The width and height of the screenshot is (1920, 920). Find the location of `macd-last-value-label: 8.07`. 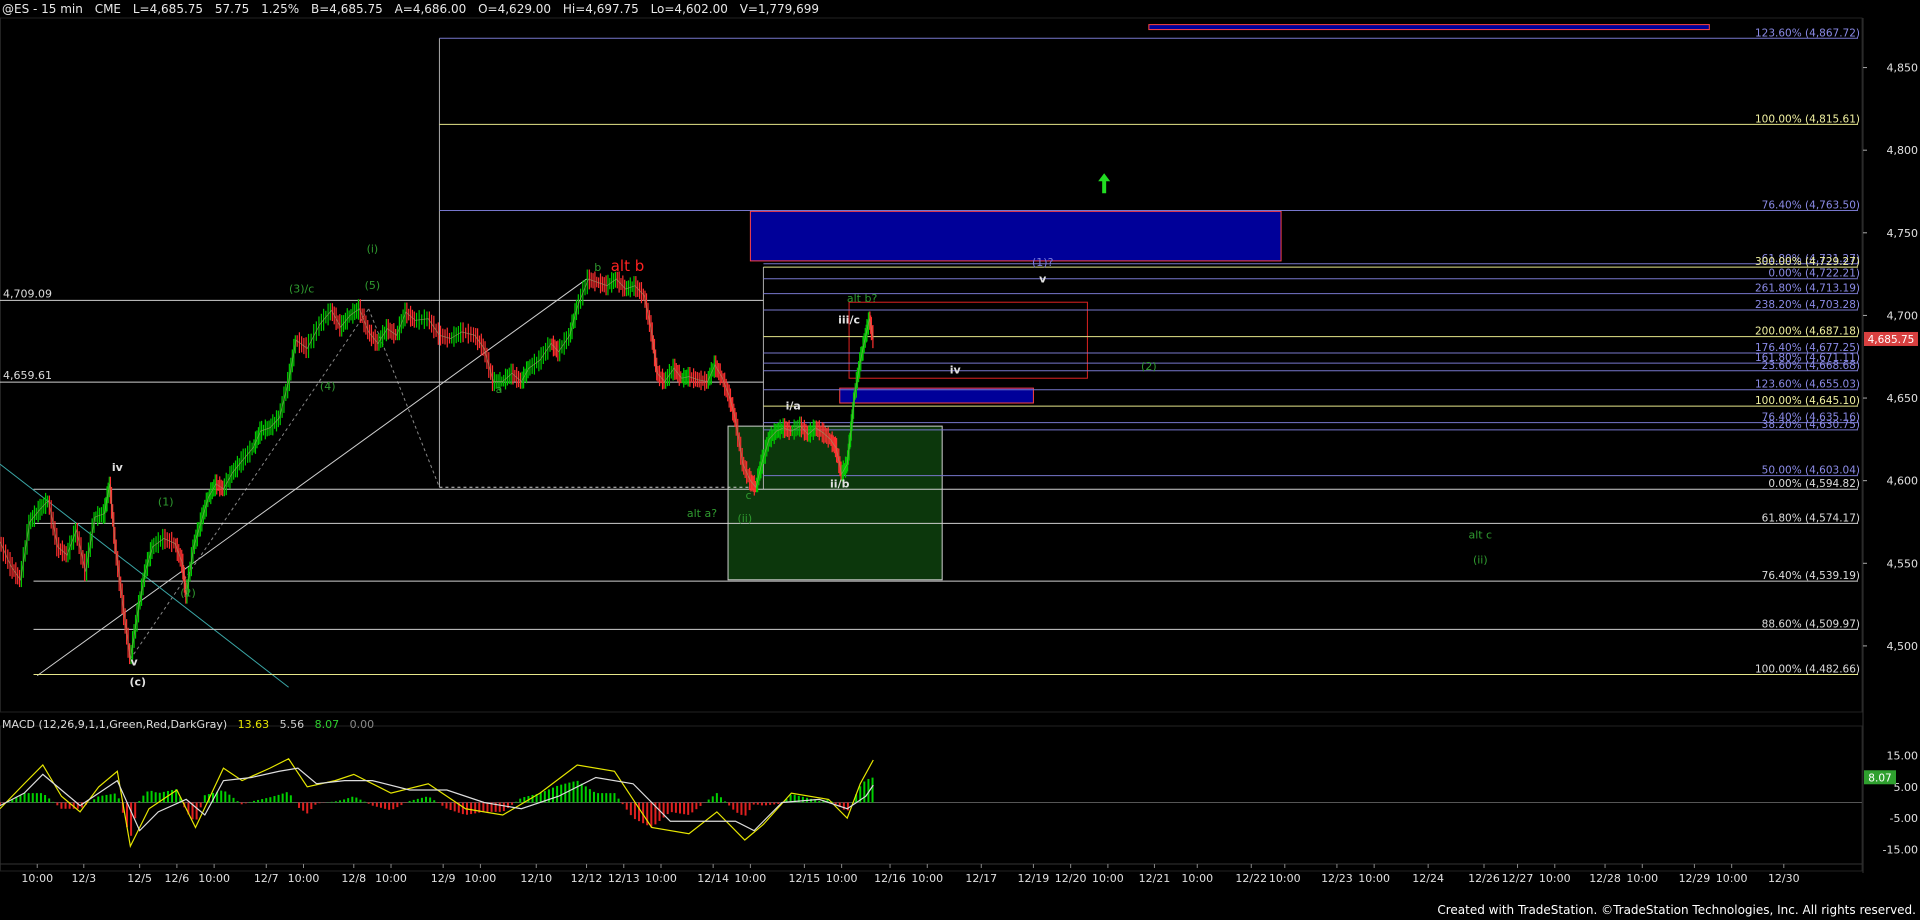

macd-last-value-label: 8.07 is located at coordinates (1879, 778).